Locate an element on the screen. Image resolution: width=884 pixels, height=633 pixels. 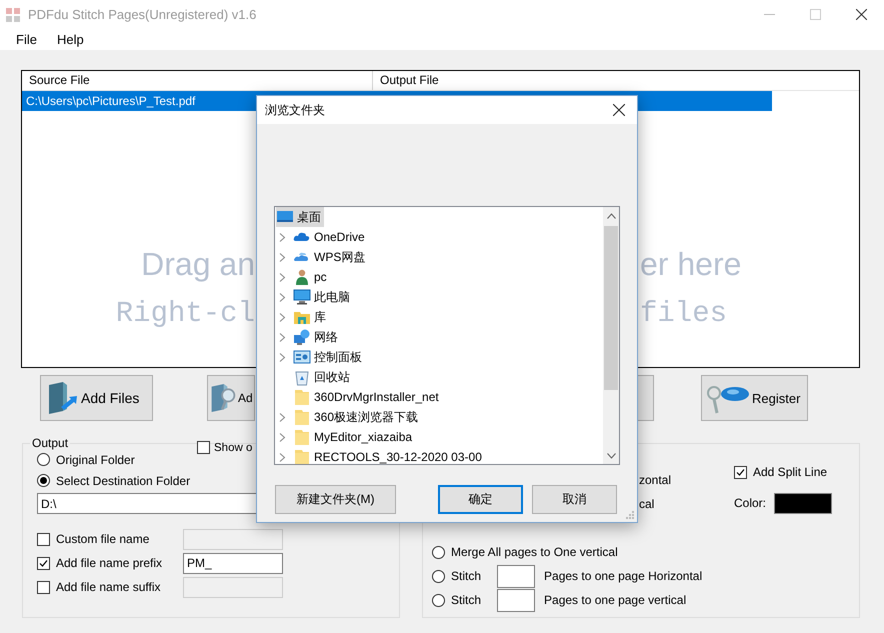
option-label: zontal is located at coordinates (655, 480).